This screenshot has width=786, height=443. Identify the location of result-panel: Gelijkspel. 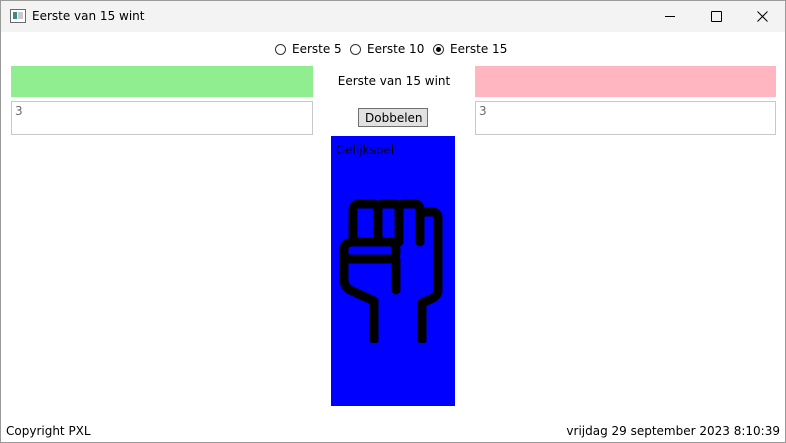
(393, 271).